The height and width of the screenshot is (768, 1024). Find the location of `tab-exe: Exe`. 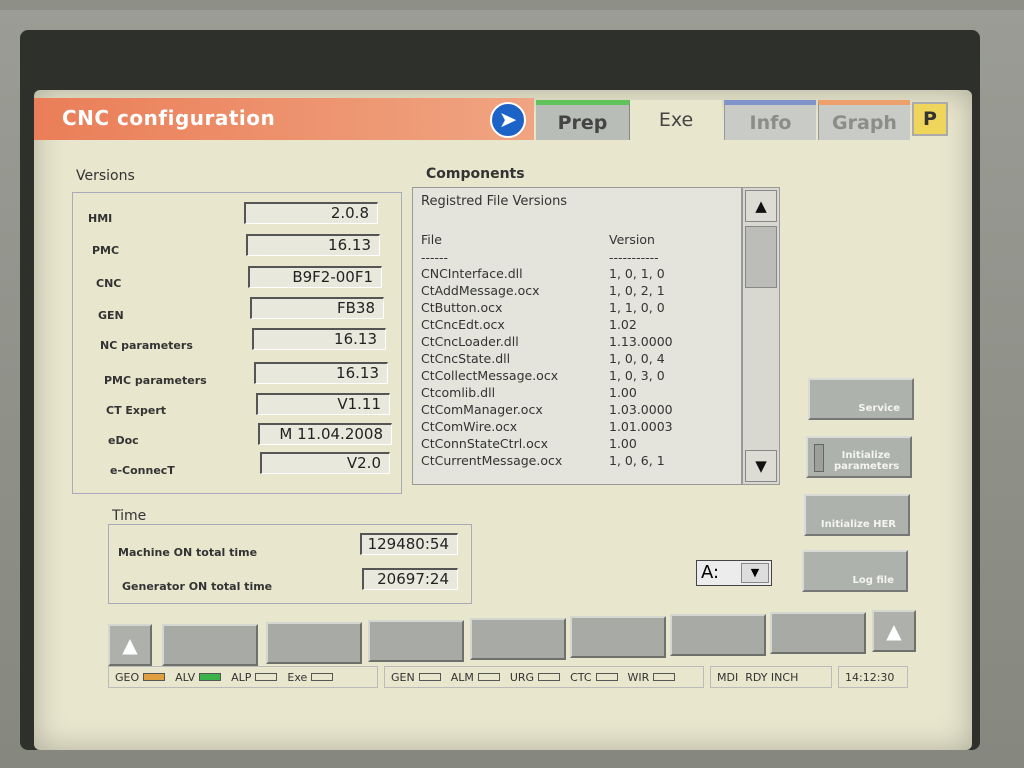

tab-exe: Exe is located at coordinates (676, 120).